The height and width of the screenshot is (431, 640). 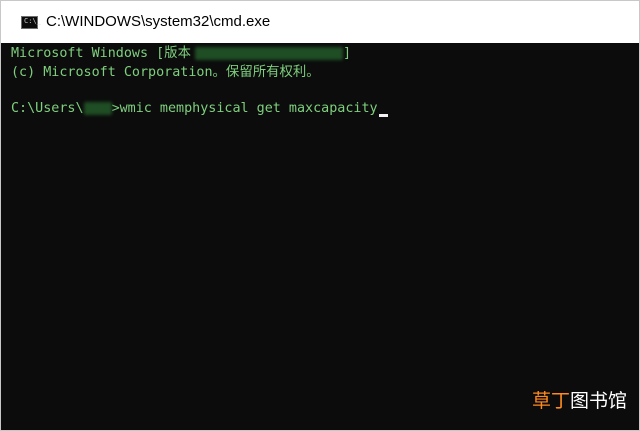 I want to click on terminal-icon-glyph: C:\_, so click(x=32, y=21).